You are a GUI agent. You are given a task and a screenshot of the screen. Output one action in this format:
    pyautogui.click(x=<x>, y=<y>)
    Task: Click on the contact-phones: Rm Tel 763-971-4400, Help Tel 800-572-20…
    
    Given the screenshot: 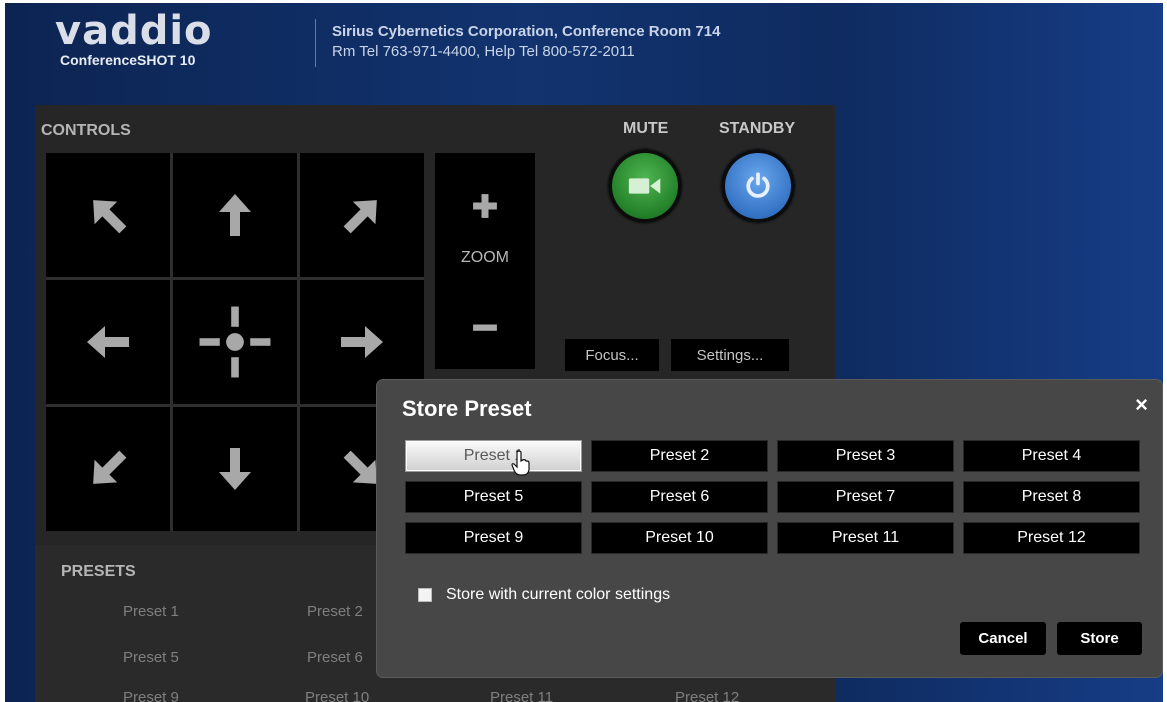 What is the action you would take?
    pyautogui.click(x=483, y=51)
    